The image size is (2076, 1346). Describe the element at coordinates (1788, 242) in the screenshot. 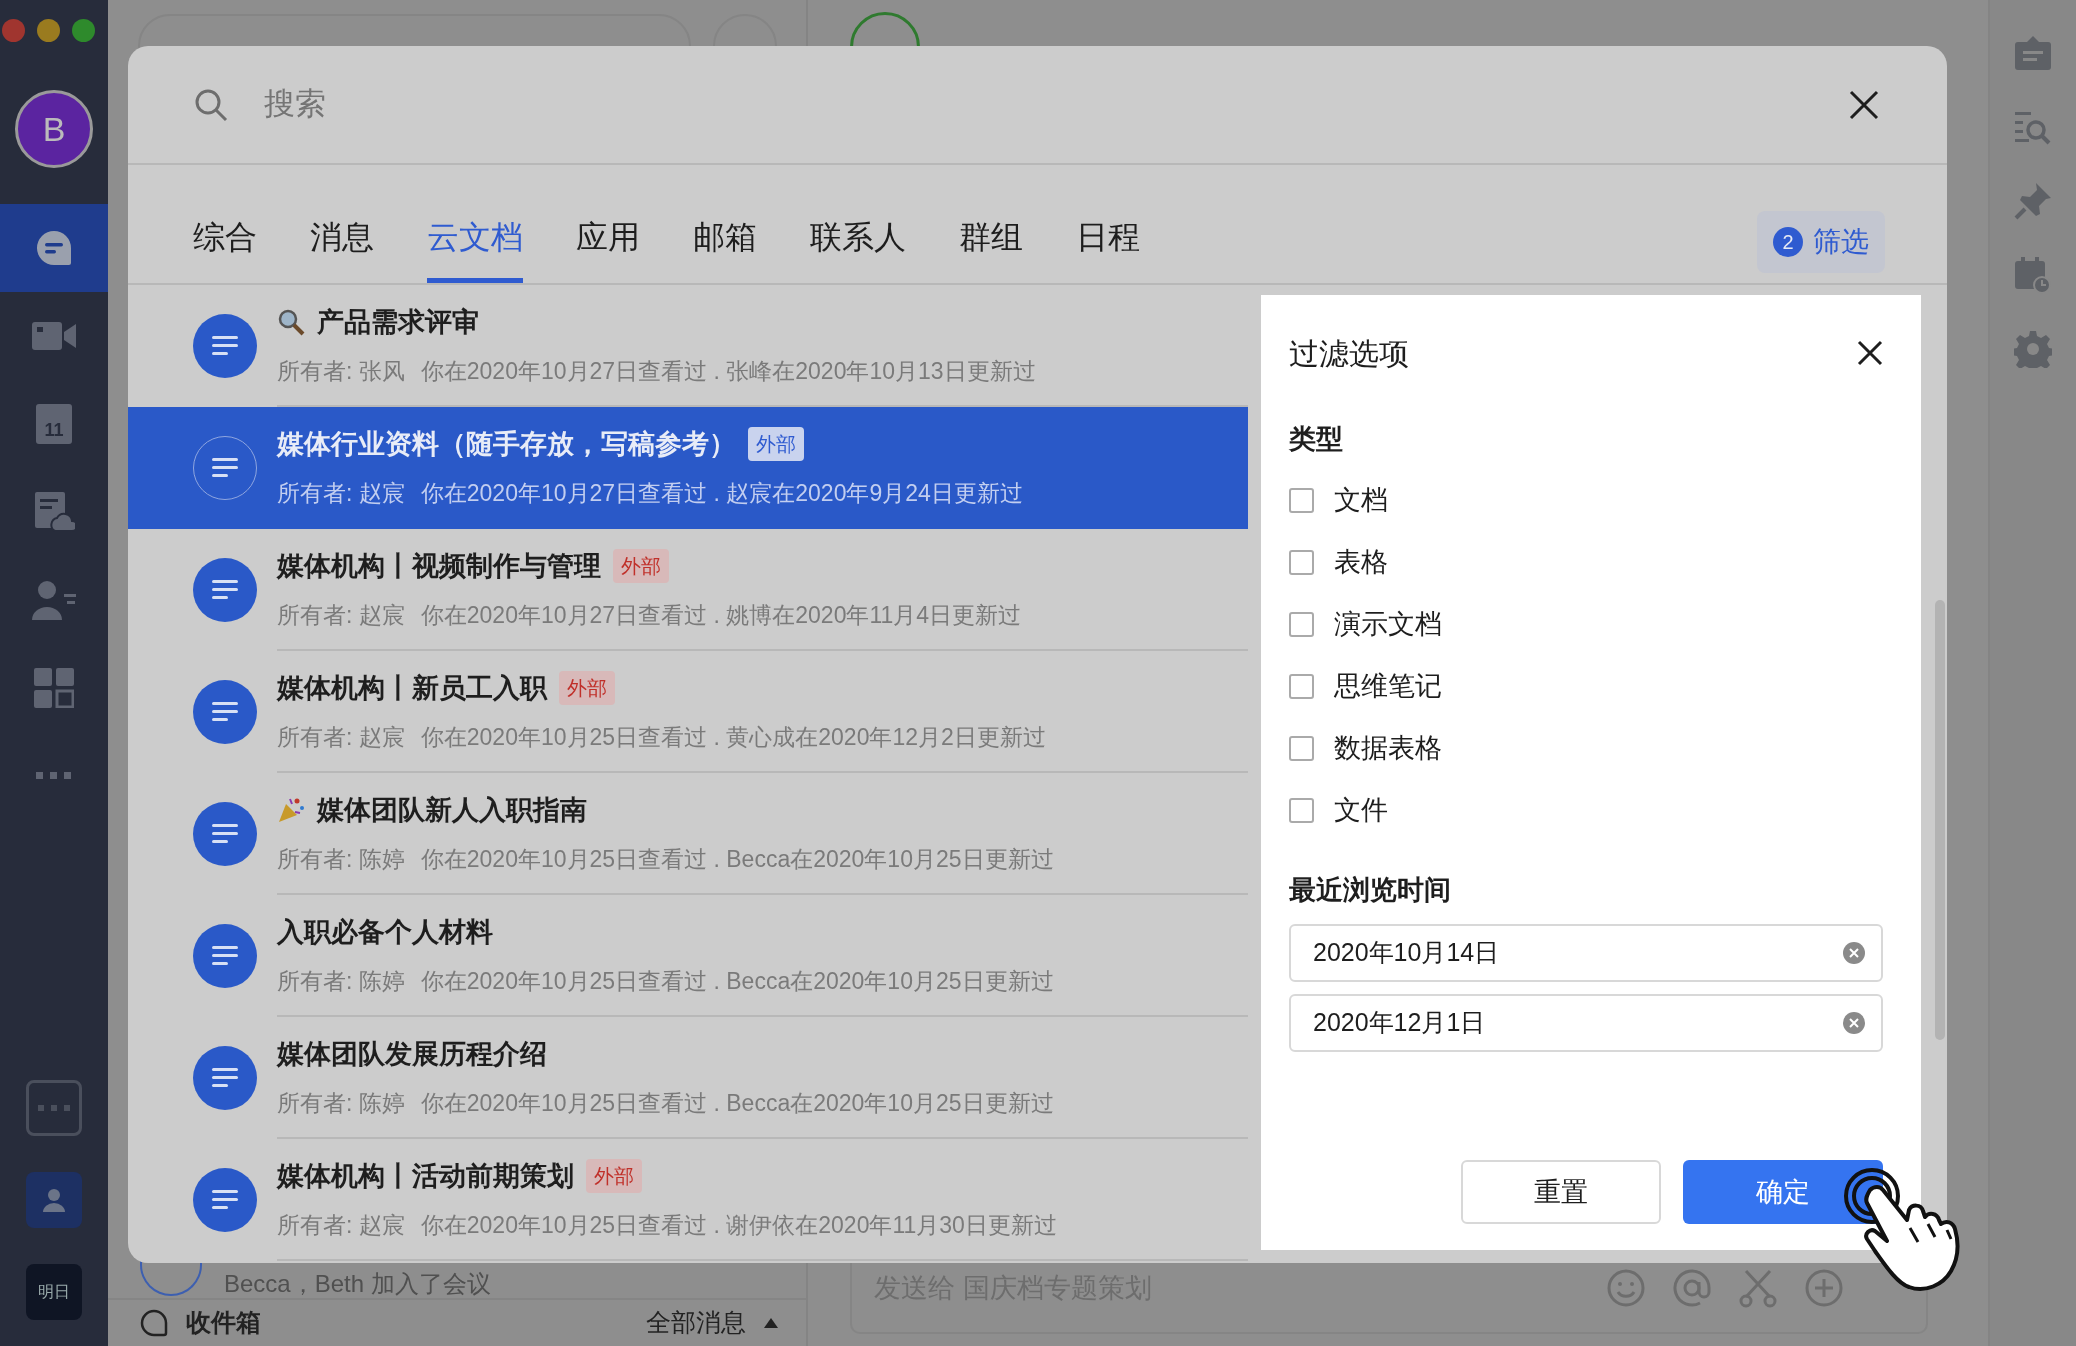

I see `count-badge: 2` at that location.